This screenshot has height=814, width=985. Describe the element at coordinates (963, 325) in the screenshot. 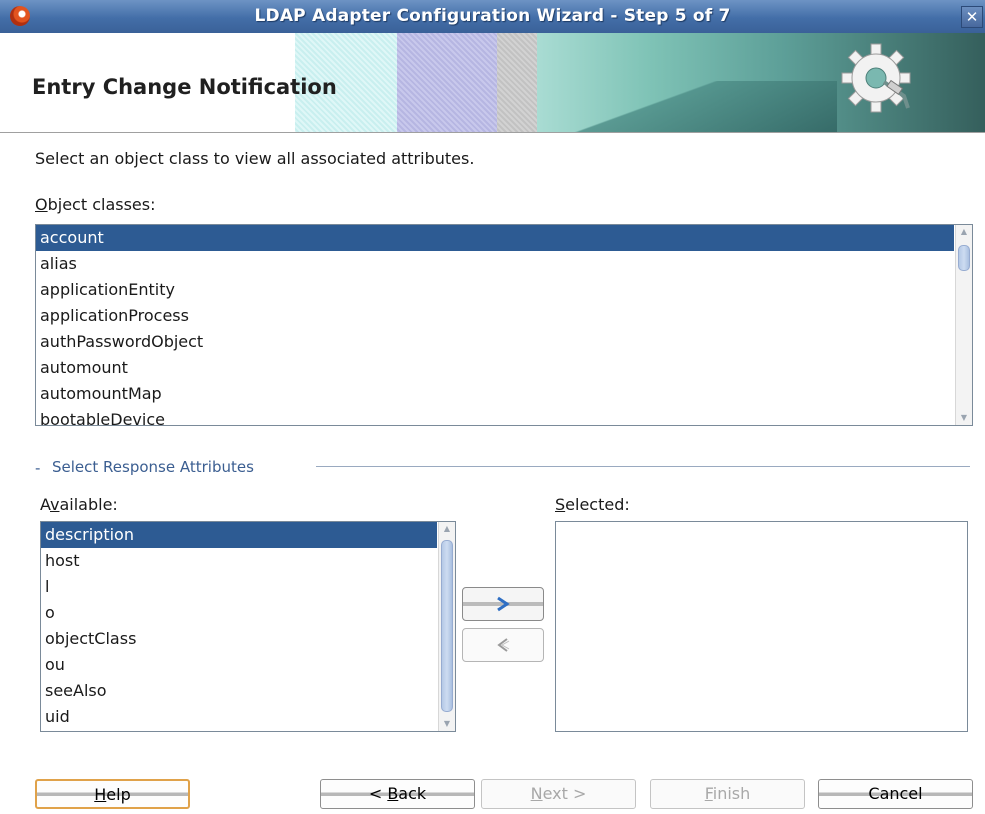

I see `object-classes-scrollbar: ▲ ▼` at that location.